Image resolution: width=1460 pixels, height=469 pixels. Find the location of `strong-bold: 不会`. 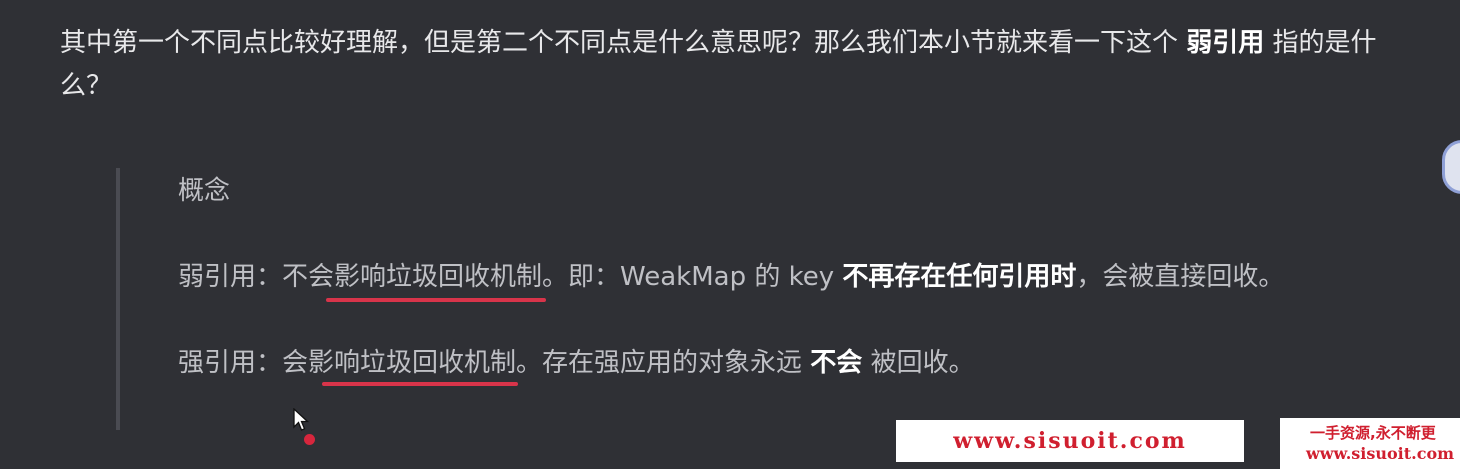

strong-bold: 不会 is located at coordinates (836, 363).